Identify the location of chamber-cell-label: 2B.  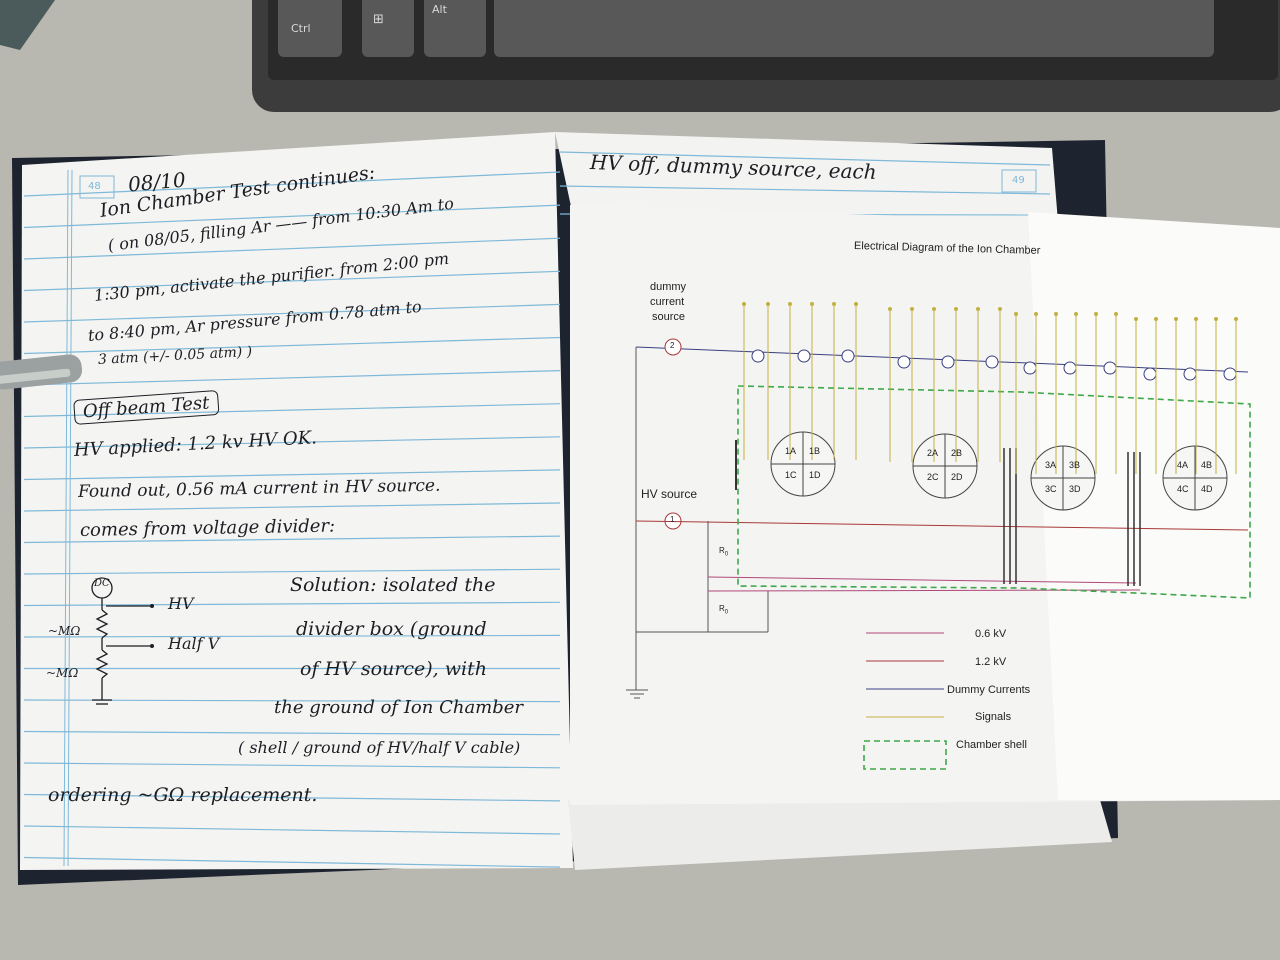
(957, 453).